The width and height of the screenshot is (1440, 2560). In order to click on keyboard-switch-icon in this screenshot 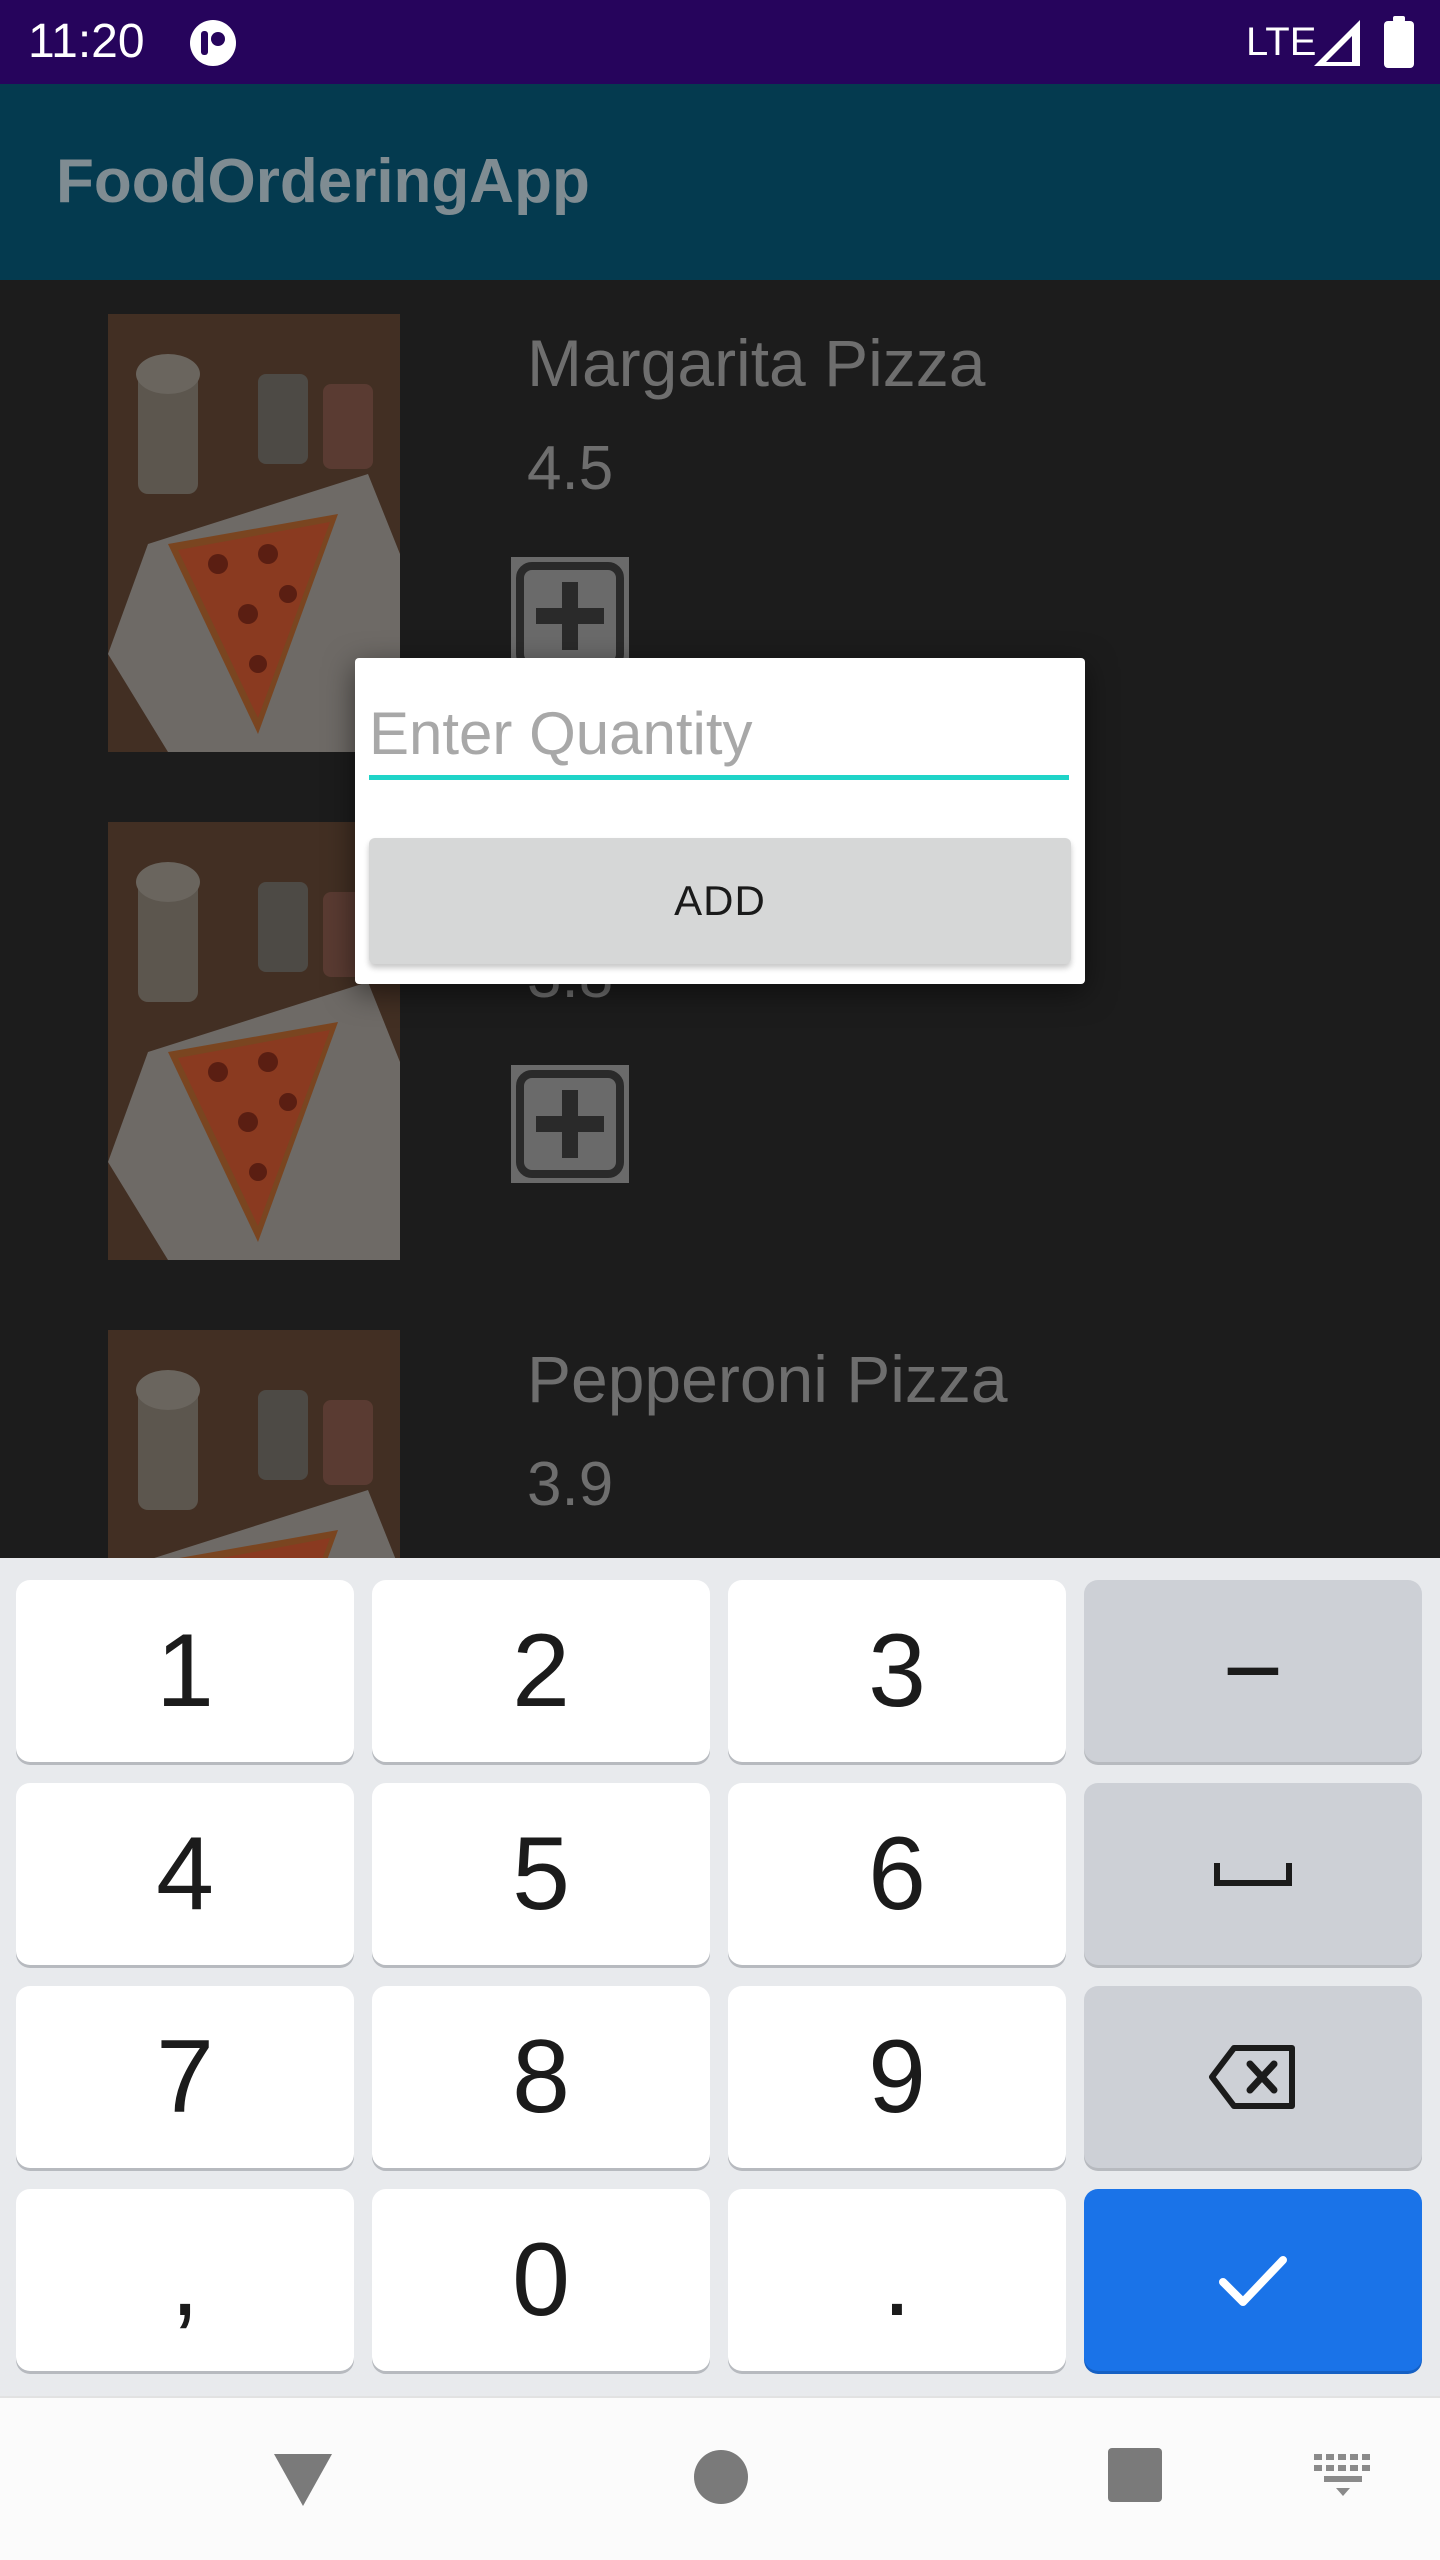, I will do `click(1343, 2476)`.